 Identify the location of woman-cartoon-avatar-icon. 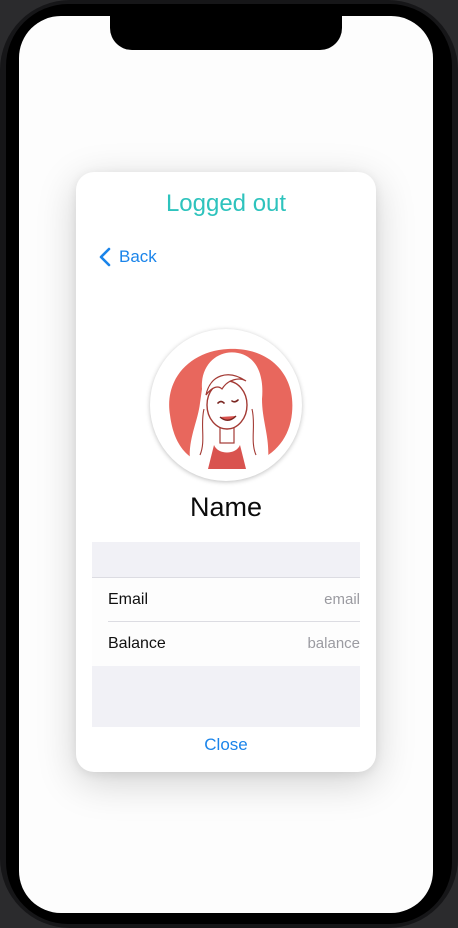
(231, 408).